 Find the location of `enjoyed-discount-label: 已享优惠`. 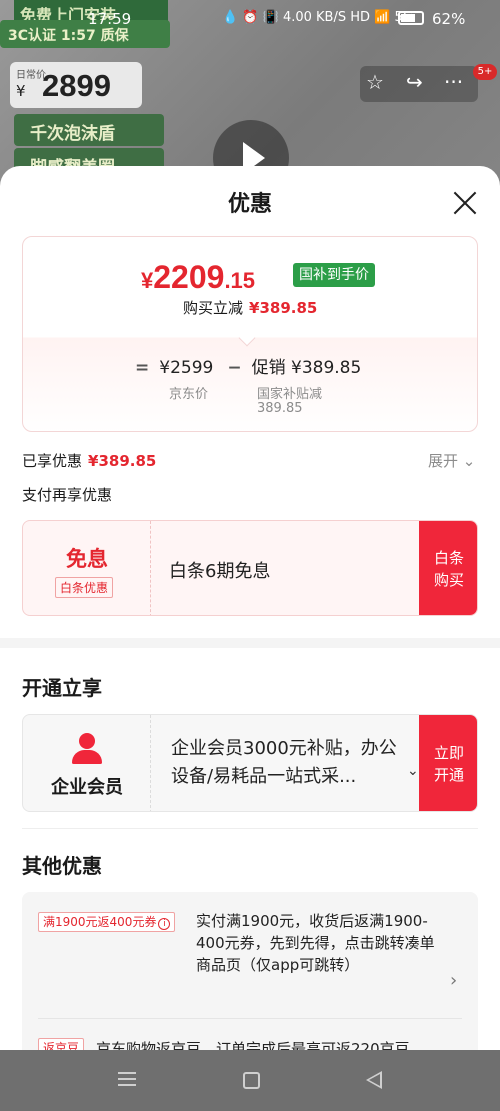

enjoyed-discount-label: 已享优惠 is located at coordinates (52, 461).